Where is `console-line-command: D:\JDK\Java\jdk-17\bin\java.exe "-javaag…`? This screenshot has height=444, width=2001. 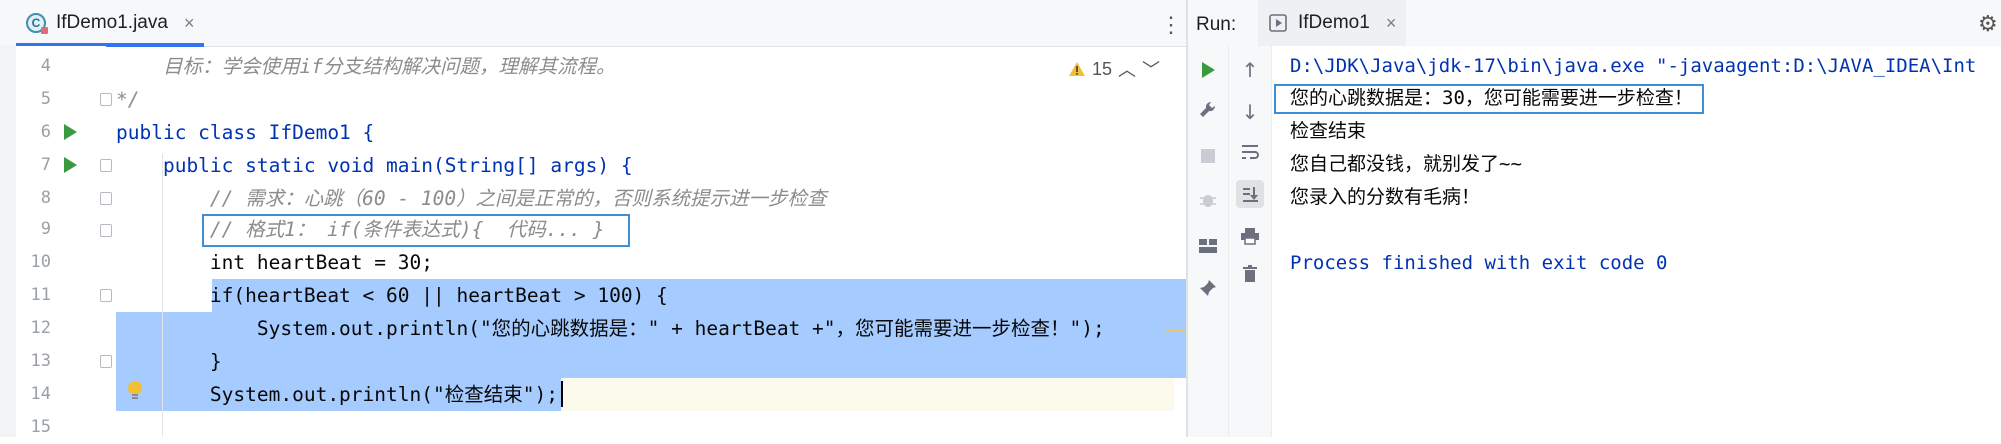
console-line-command: D:\JDK\Java\jdk-17\bin\java.exe "-javaag… is located at coordinates (1633, 66).